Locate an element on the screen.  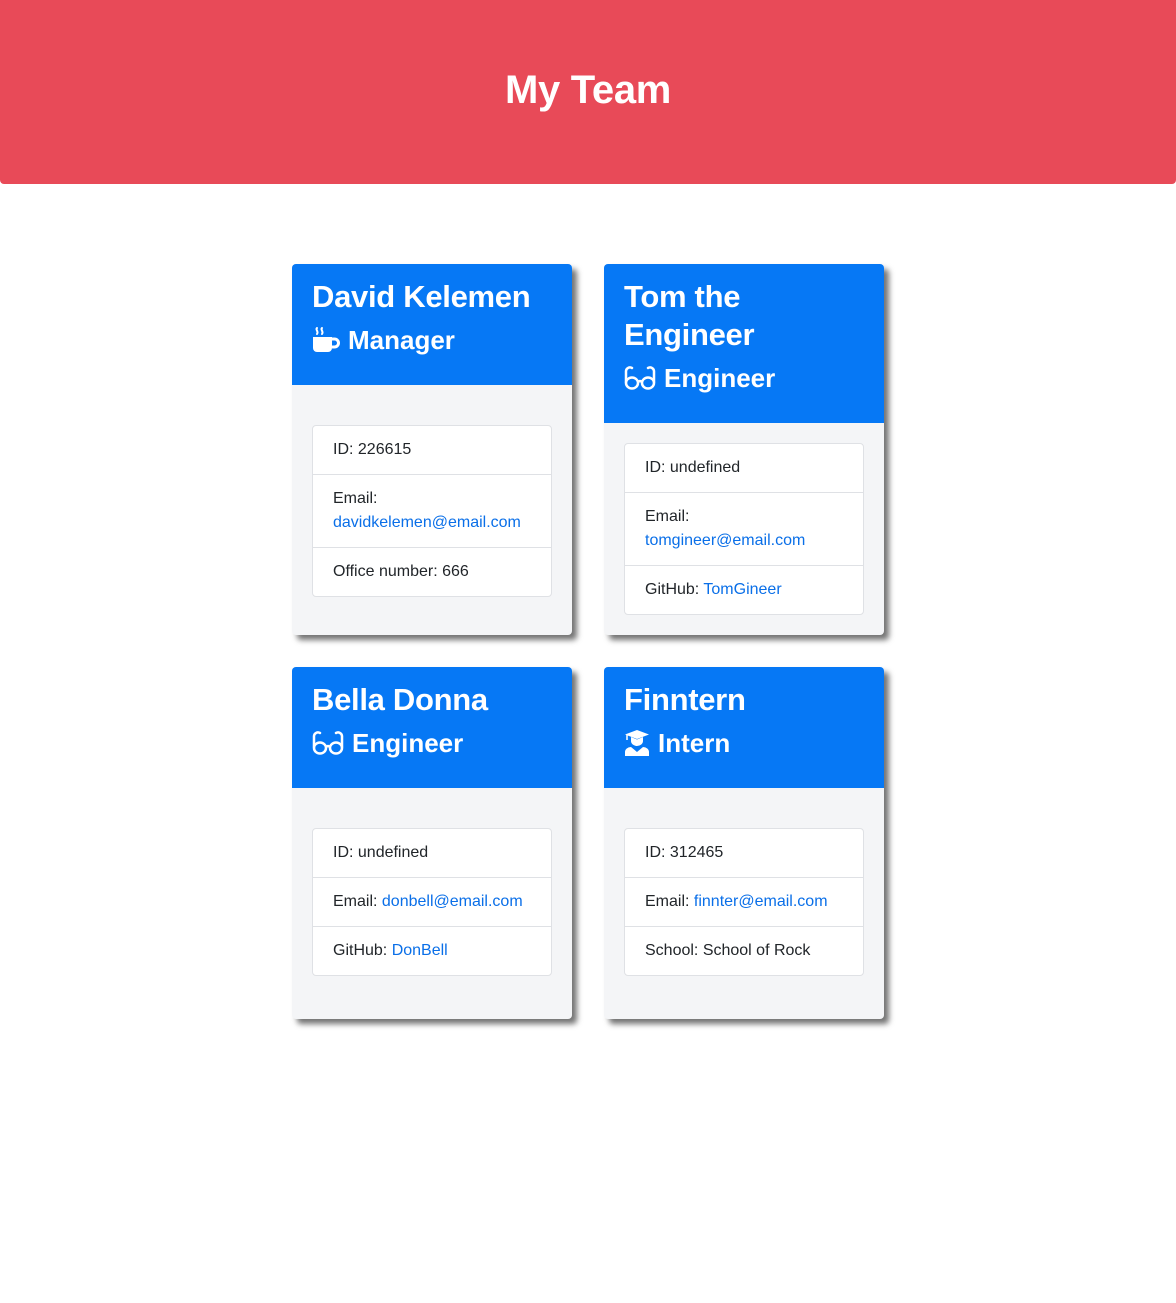
list-item-email: Email: davidkelemen@email.com is located at coordinates (432, 510).